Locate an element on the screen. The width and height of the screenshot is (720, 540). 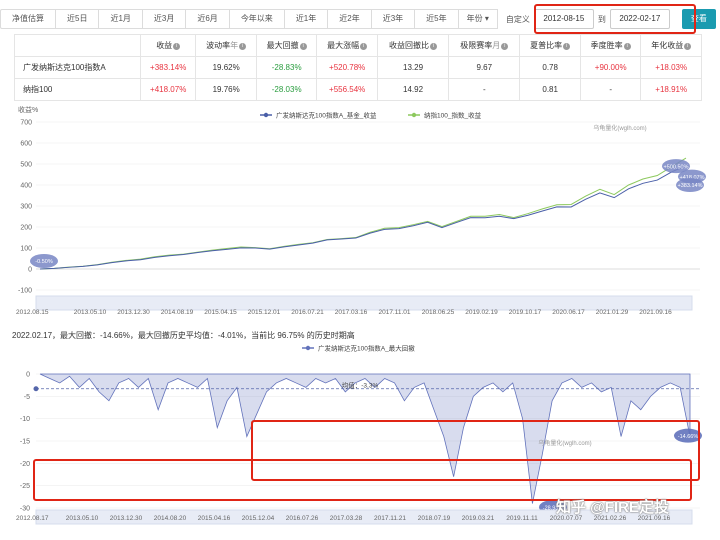
x-tick-label: 2014.08.20 is located at coordinates (170, 518).